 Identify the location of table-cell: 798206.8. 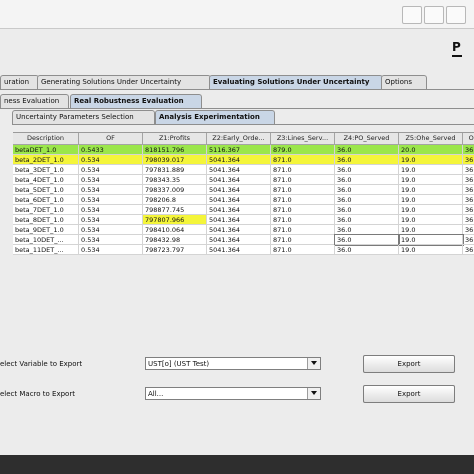
(175, 200).